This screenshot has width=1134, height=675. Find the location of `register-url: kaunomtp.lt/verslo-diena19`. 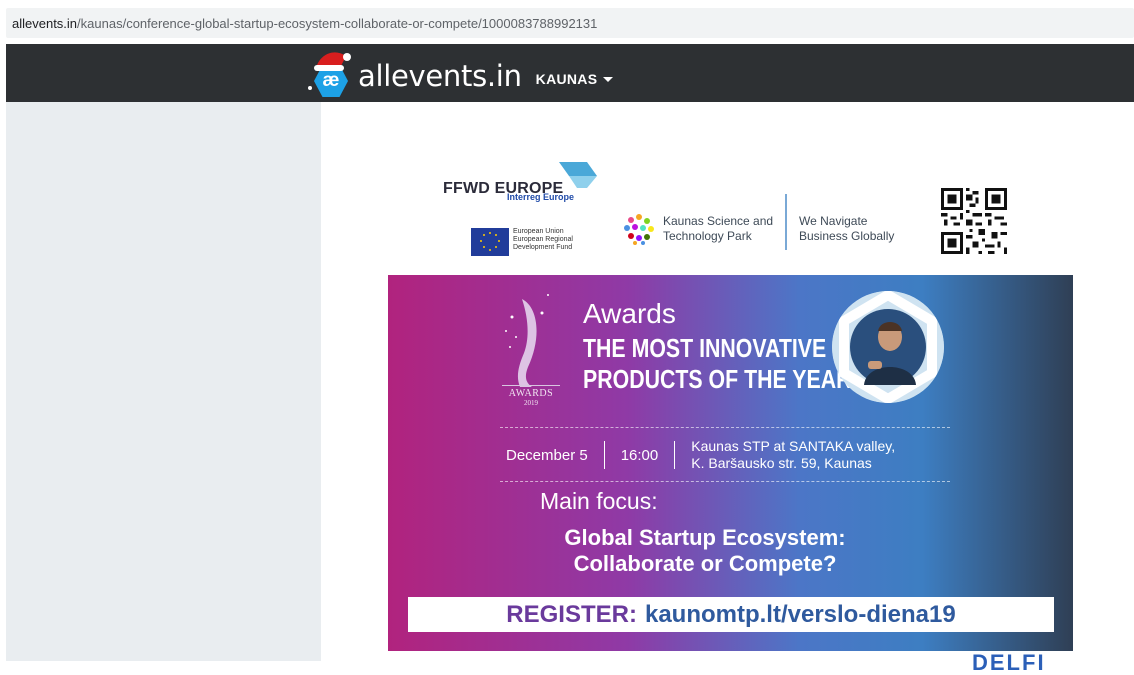

register-url: kaunomtp.lt/verslo-diena19 is located at coordinates (800, 614).